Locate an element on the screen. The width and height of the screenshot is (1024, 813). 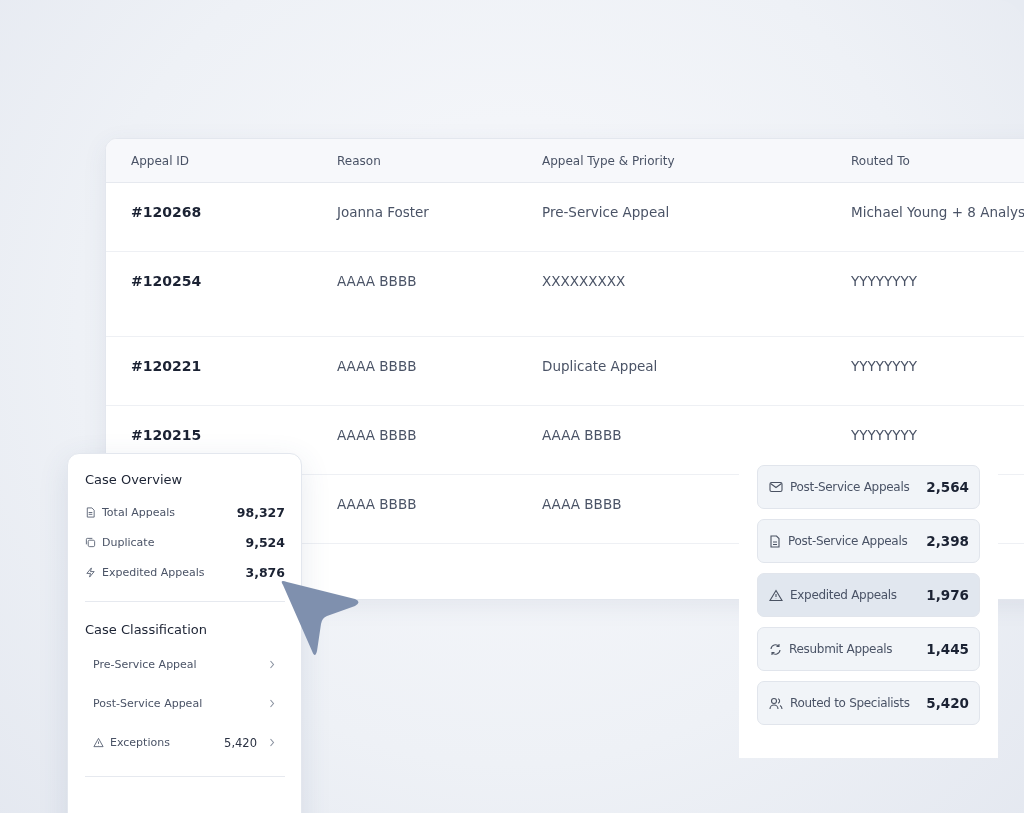
summary-item: Post-Service Appeals 2,398 is located at coordinates (868, 541).